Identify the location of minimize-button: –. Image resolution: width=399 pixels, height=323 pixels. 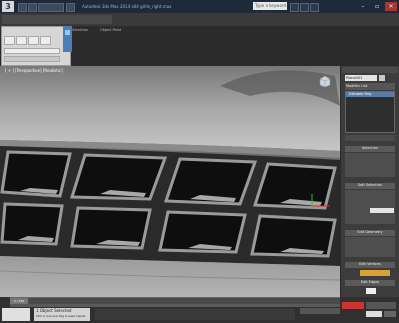
(363, 6).